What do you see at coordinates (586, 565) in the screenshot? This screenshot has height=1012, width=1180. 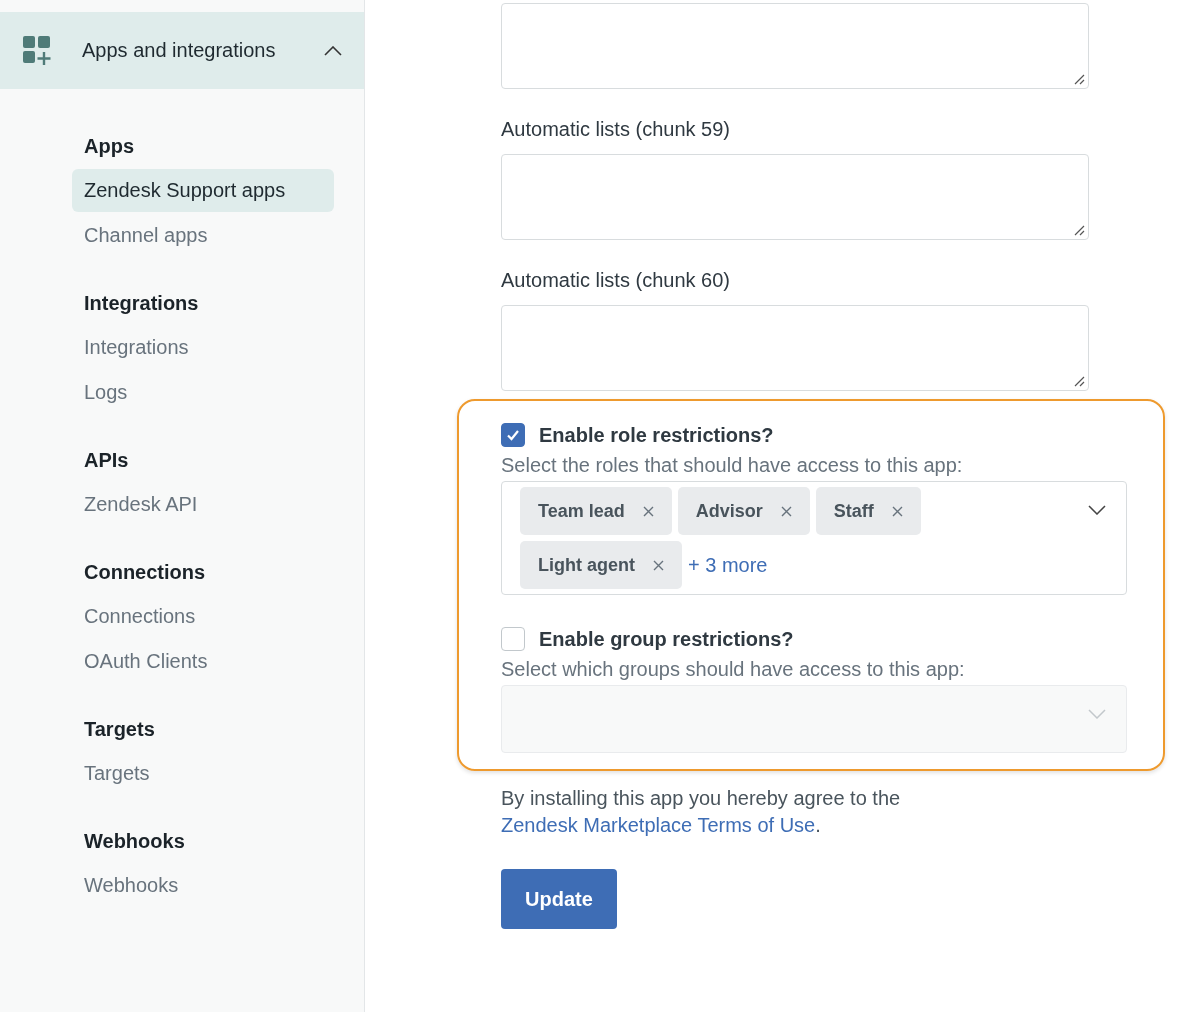 I see `tag-label: Light agent` at bounding box center [586, 565].